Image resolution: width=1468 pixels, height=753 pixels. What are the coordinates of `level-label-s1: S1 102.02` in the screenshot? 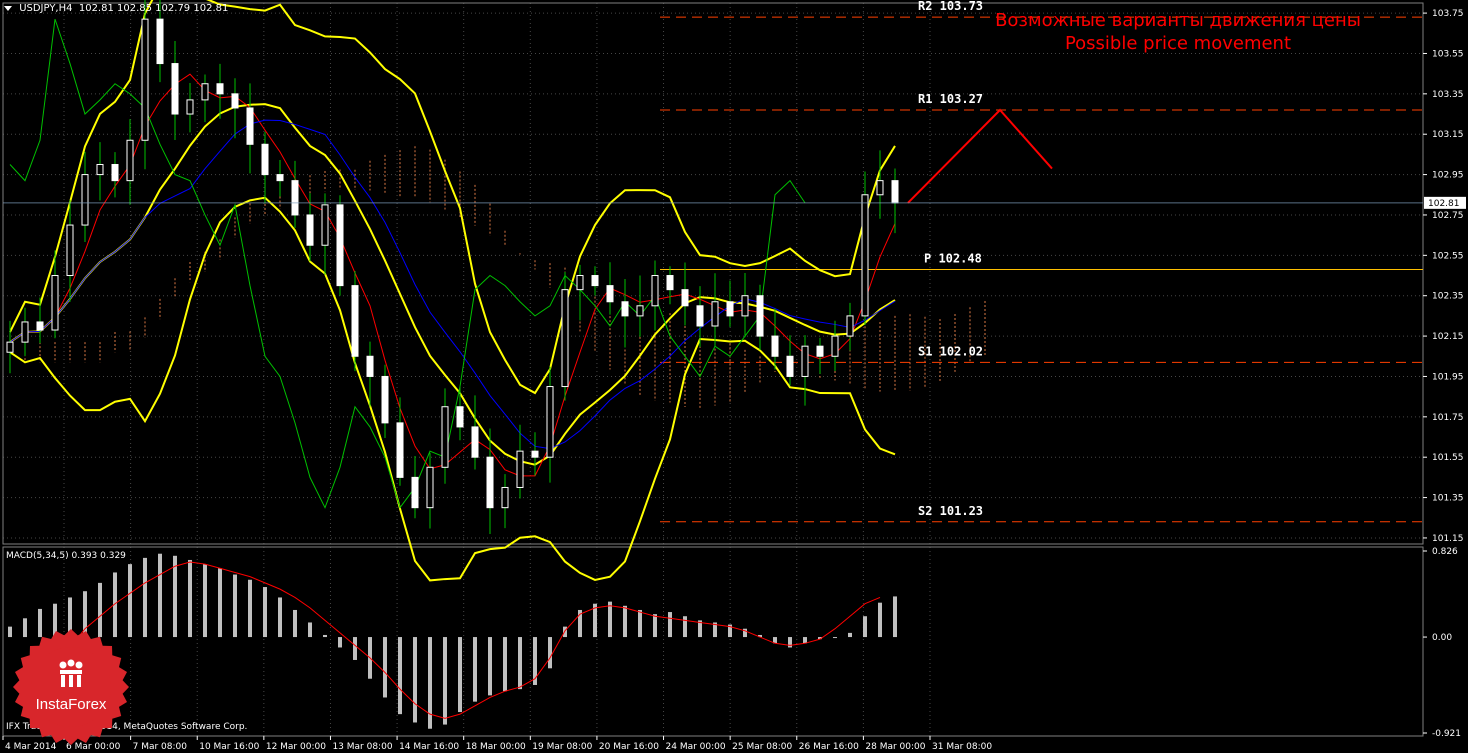 It's located at (950, 351).